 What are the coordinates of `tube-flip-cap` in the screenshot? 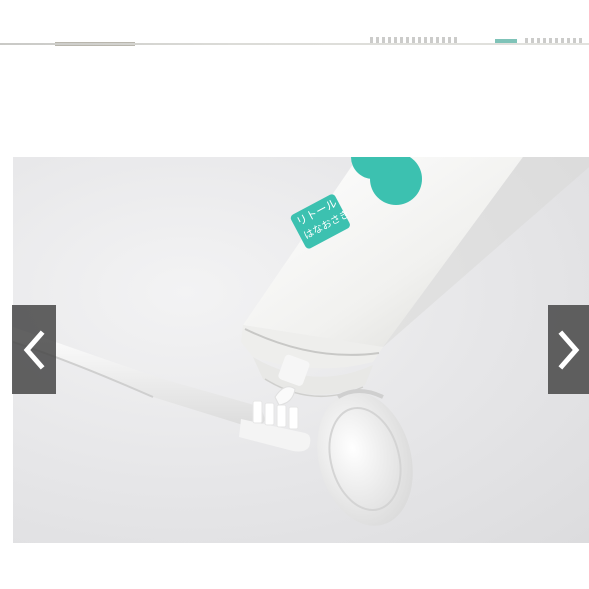 It's located at (365, 457).